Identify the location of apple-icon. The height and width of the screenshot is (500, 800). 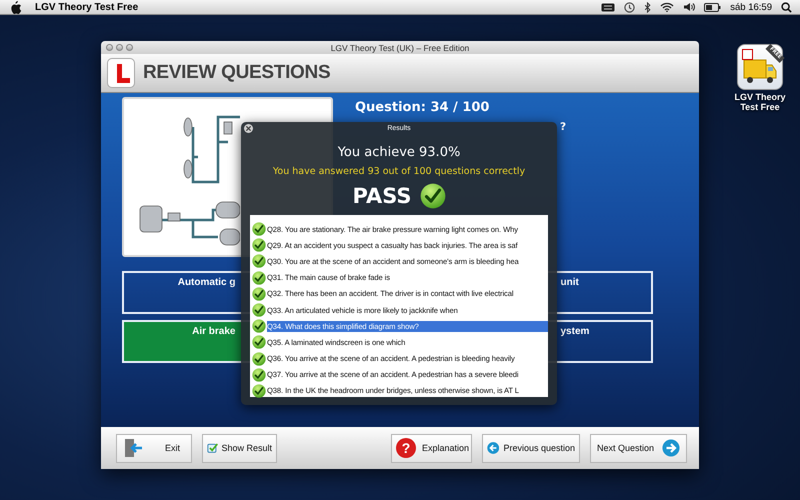
(16, 7).